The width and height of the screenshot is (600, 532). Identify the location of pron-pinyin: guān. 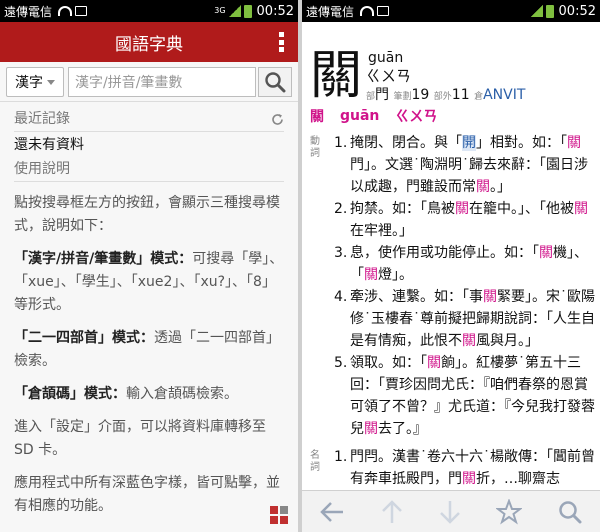
(360, 116).